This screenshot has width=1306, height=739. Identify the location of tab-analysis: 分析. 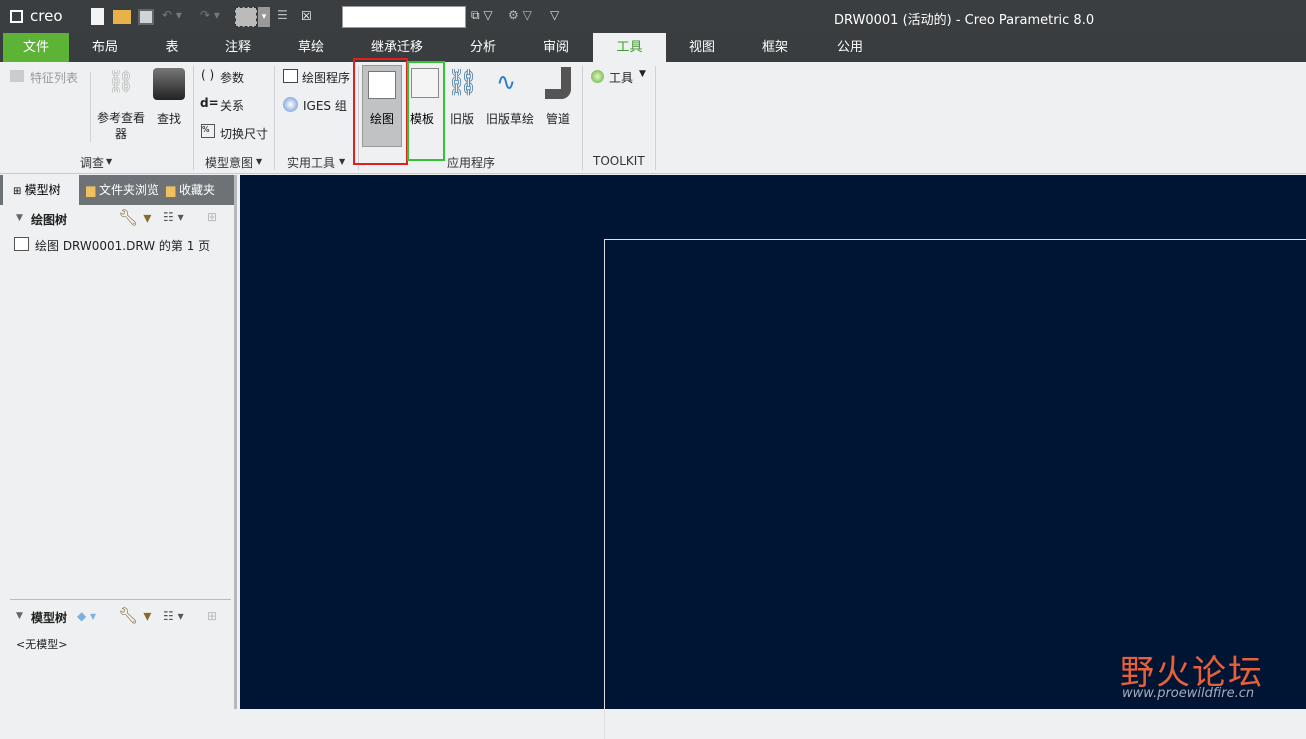
(483, 47).